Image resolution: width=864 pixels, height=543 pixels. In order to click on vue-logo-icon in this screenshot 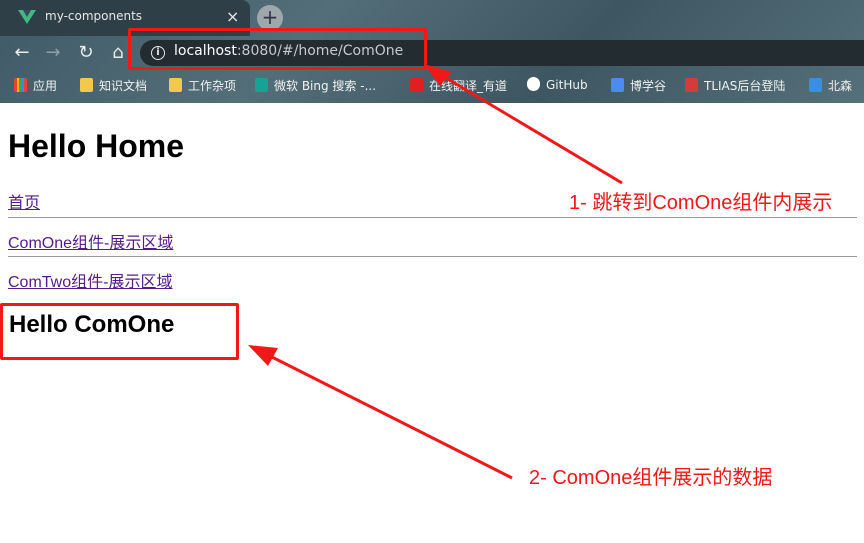, I will do `click(27, 17)`.